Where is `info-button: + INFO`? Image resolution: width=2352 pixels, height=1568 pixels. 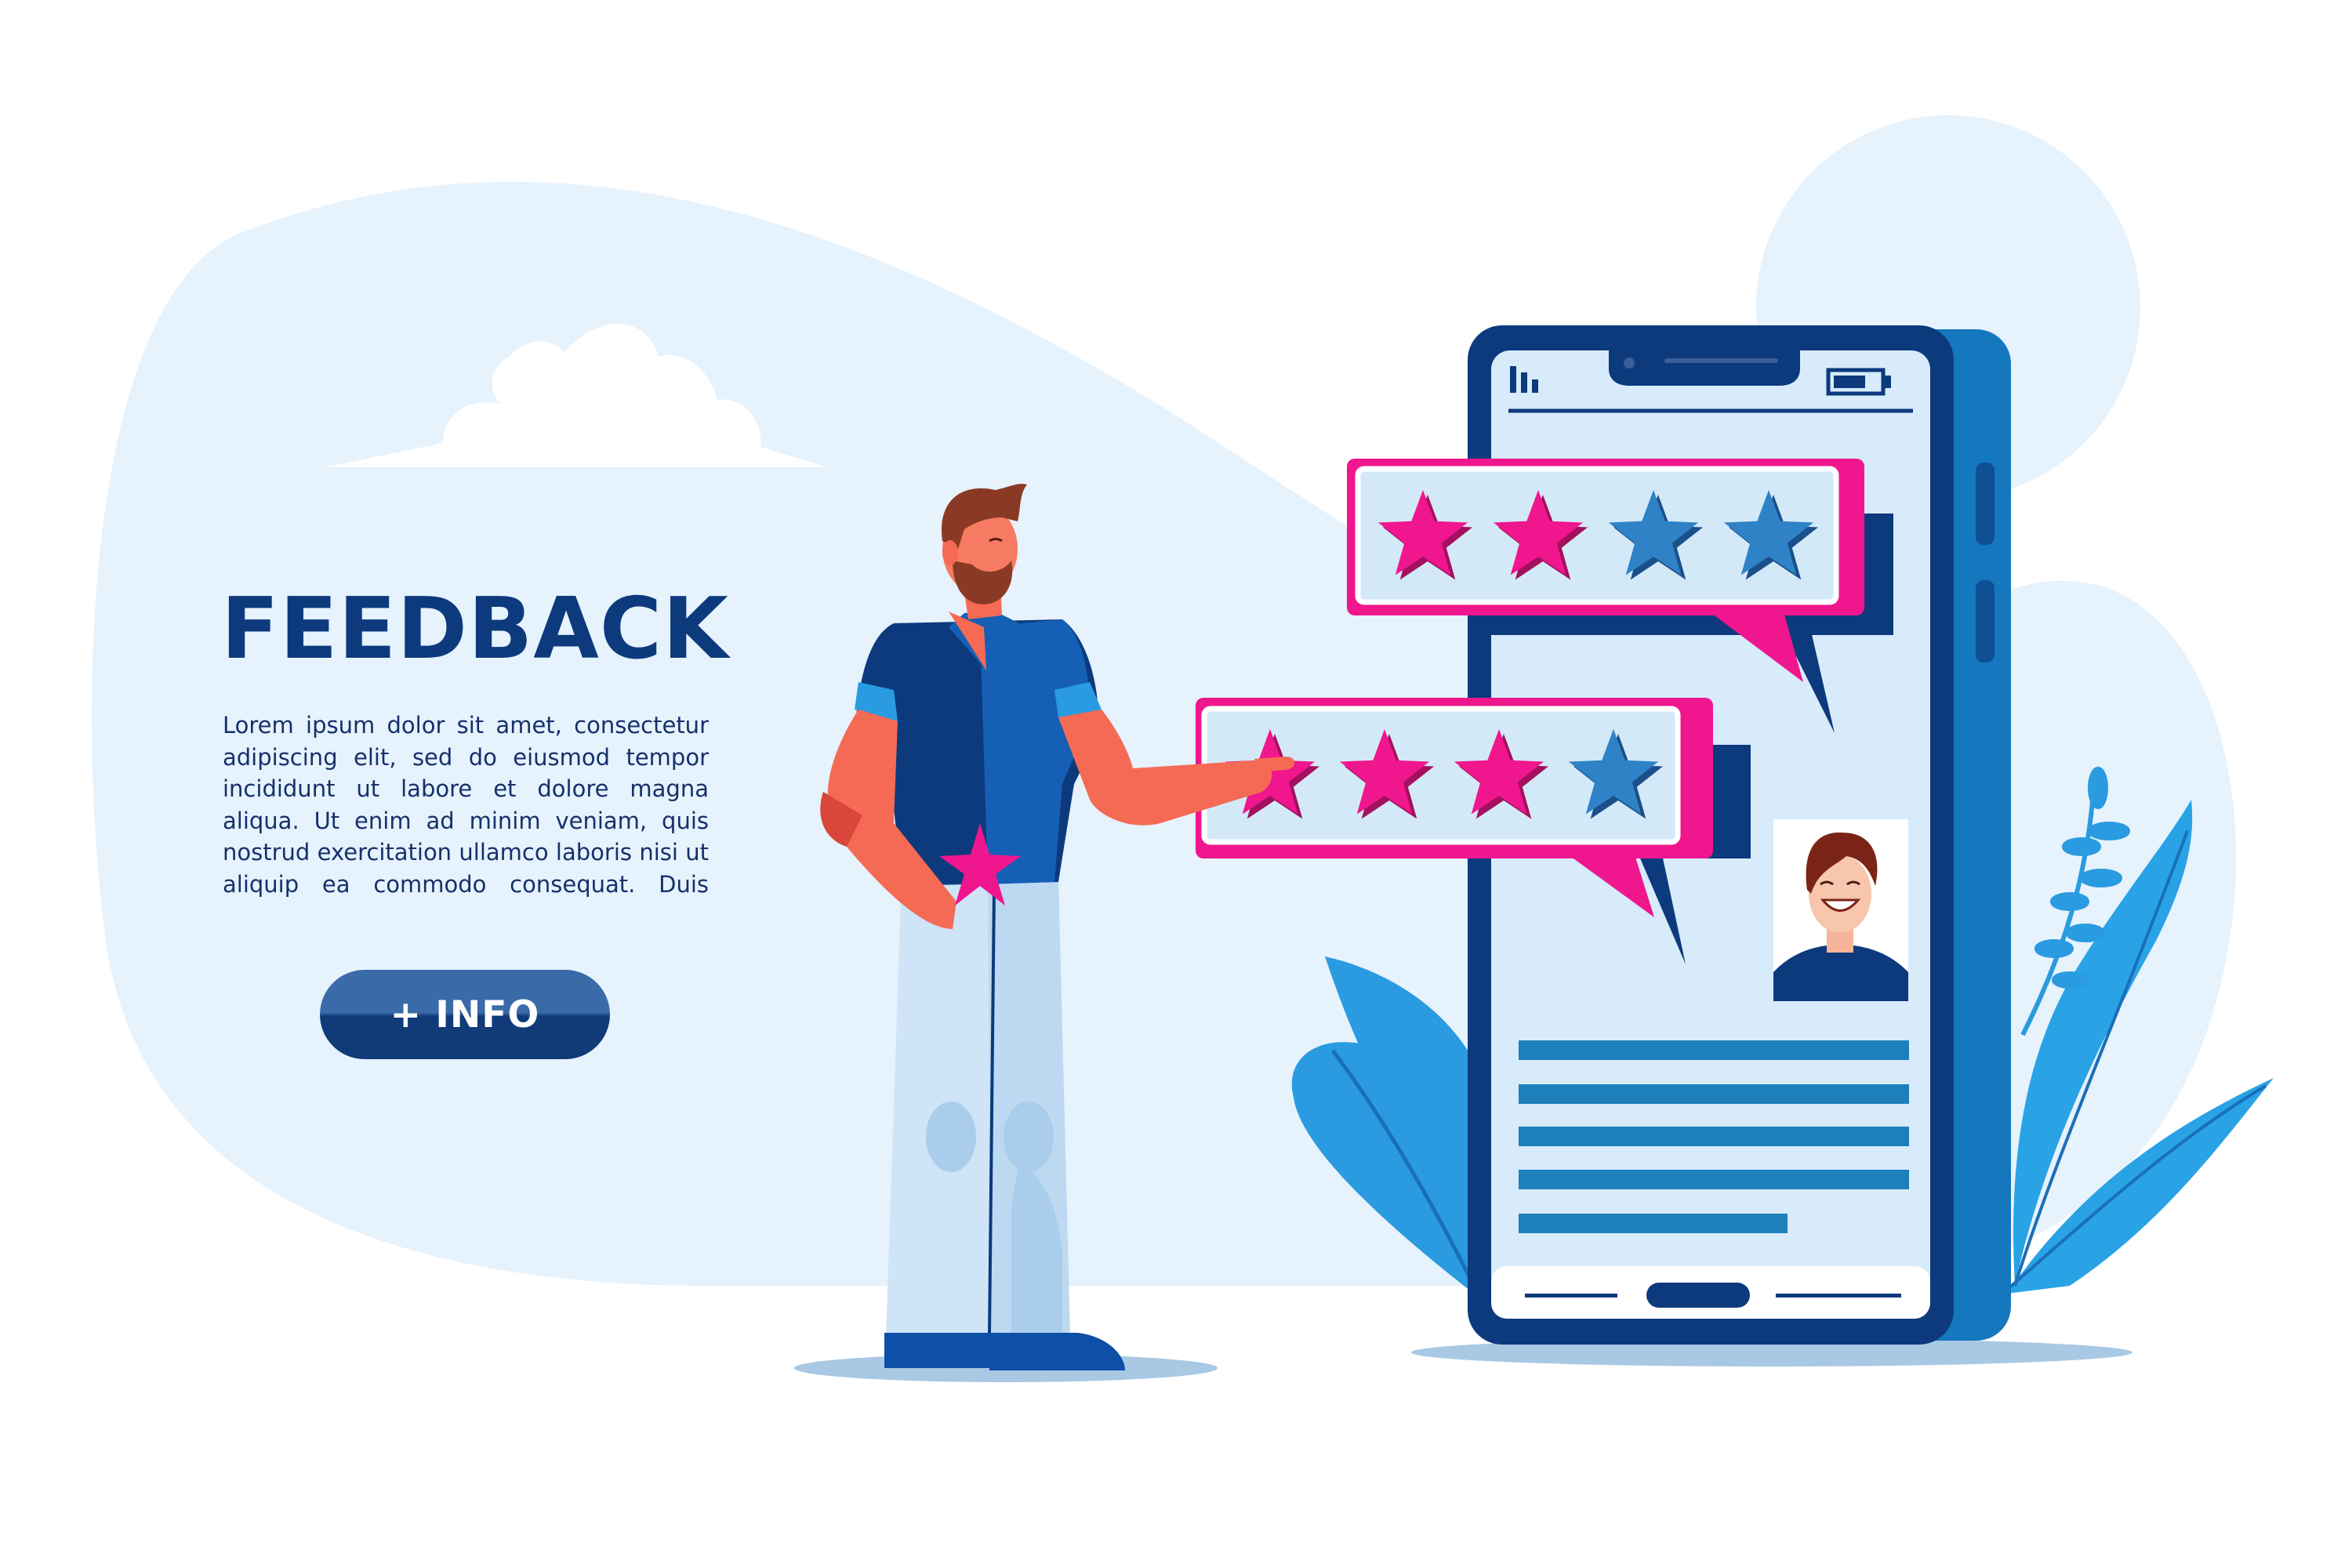 info-button: + INFO is located at coordinates (465, 1015).